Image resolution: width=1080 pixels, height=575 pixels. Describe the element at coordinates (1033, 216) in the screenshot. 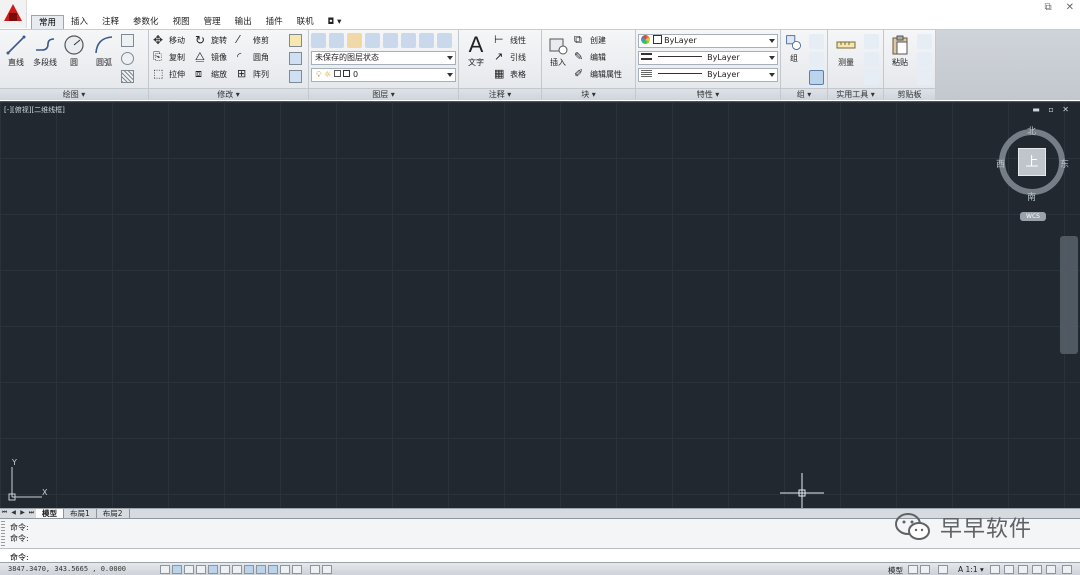

I see `wcs-menu: WCS` at that location.